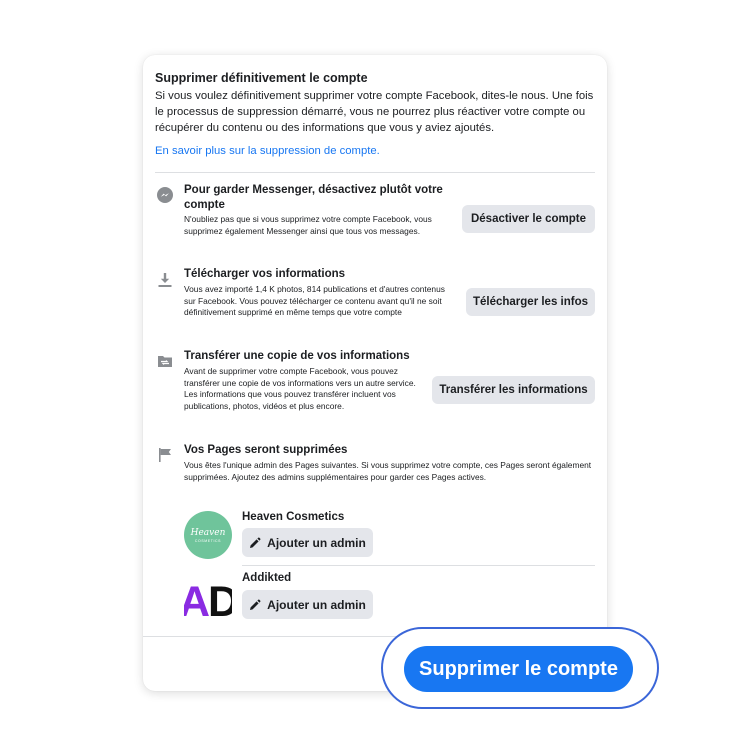 Image resolution: width=750 pixels, height=750 pixels. I want to click on flag-icon, so click(165, 455).